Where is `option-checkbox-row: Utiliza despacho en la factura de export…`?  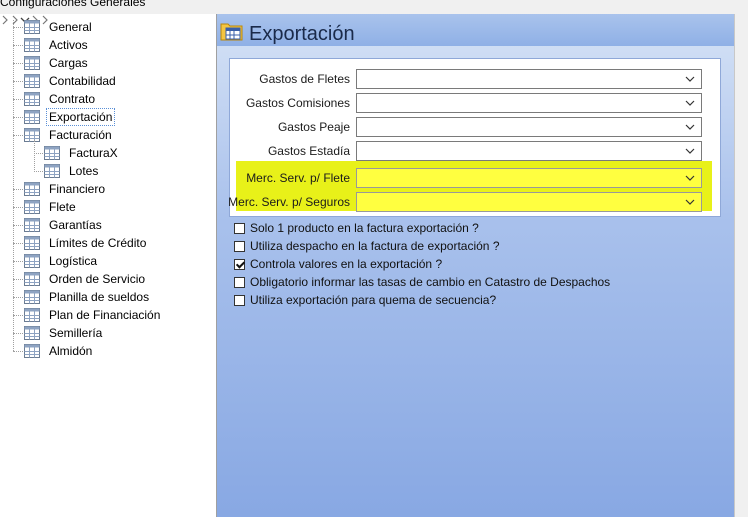 option-checkbox-row: Utiliza despacho en la factura de export… is located at coordinates (367, 246).